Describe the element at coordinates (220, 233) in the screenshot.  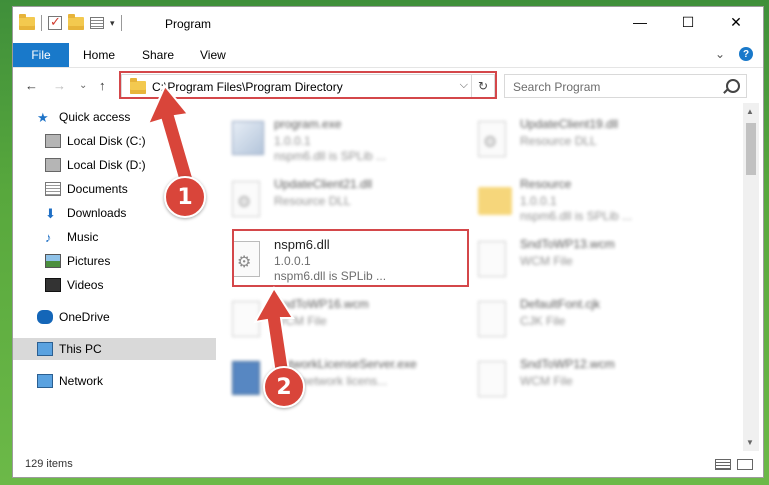
I see `annotation-arrows` at that location.